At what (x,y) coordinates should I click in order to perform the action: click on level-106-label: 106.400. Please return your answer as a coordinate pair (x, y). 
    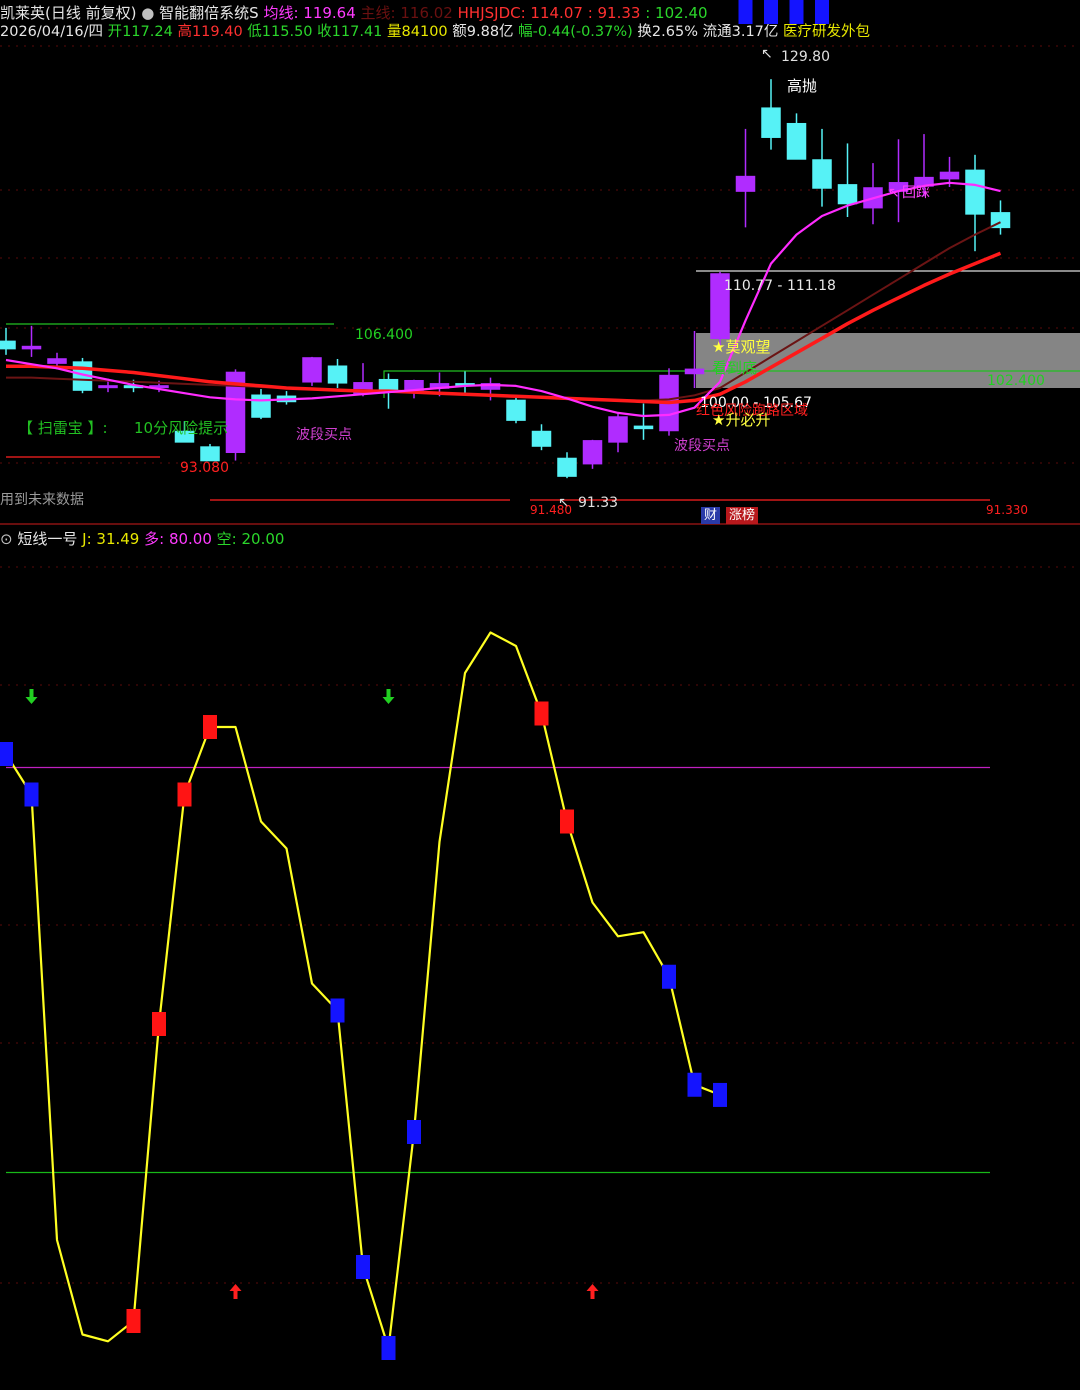
    Looking at the image, I should click on (384, 335).